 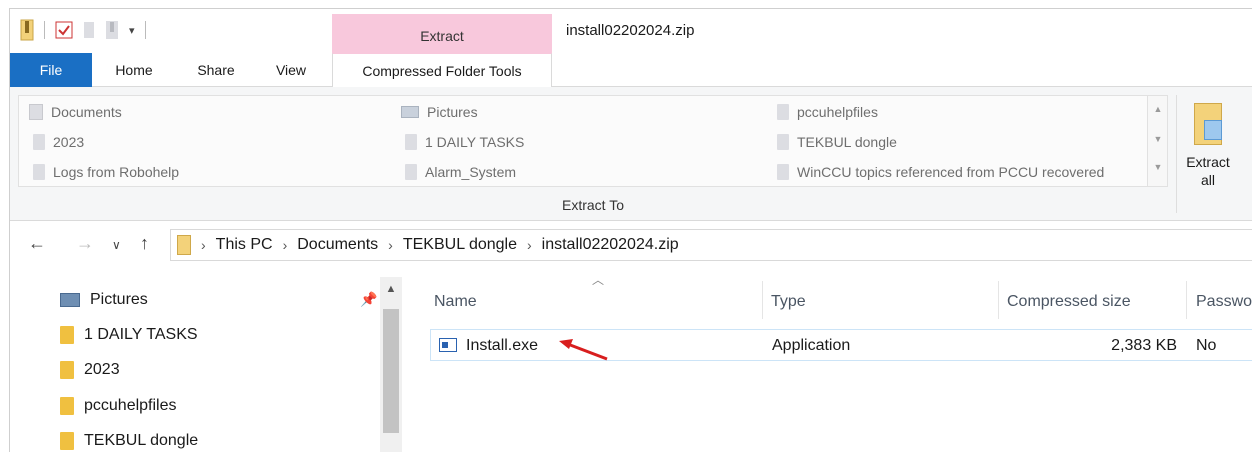 I want to click on extract-to-item-label: Documents, so click(x=86, y=112).